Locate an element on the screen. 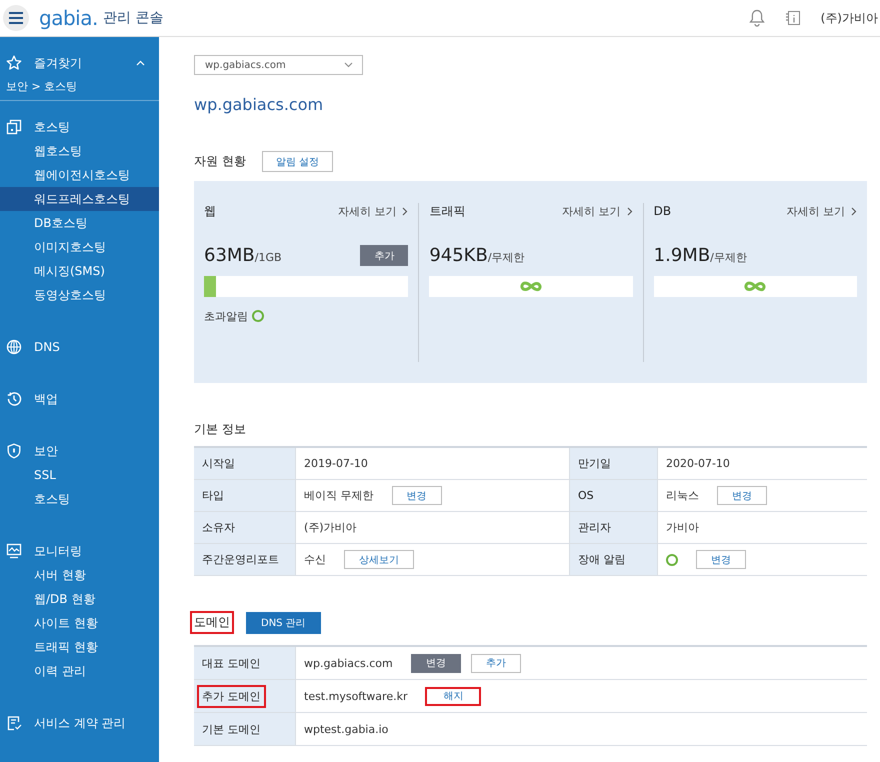  field-label: 추가 도메인 is located at coordinates (231, 696).